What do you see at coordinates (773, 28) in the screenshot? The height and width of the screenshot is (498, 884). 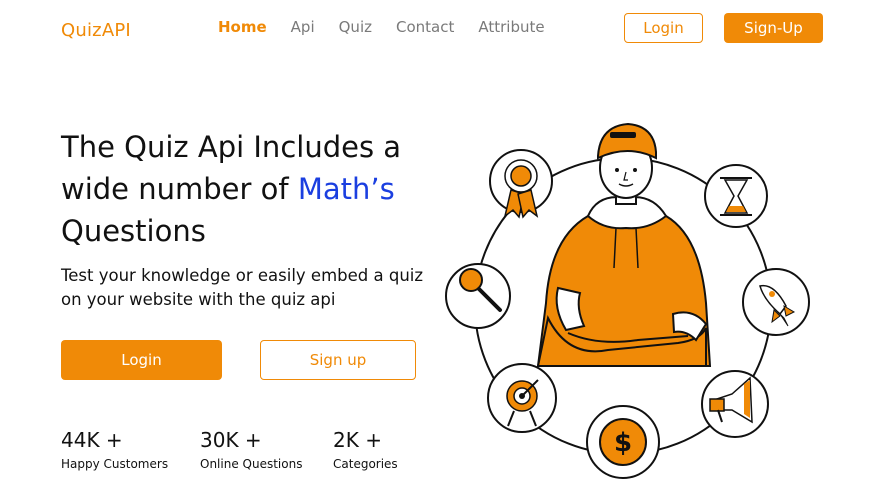 I see `signup-button-nav: Sign-Up` at bounding box center [773, 28].